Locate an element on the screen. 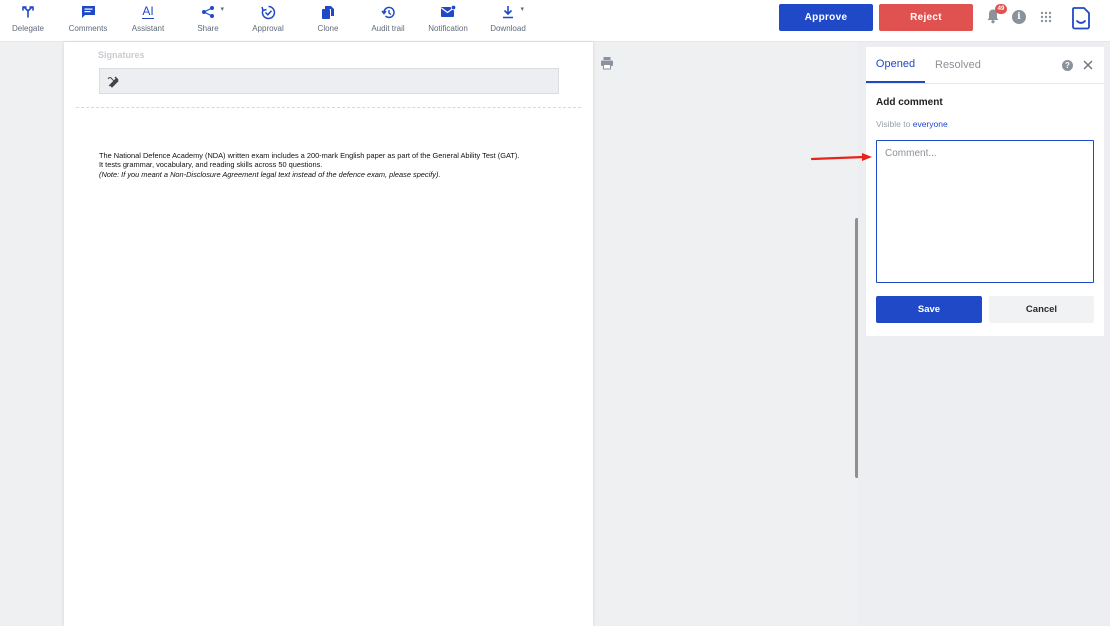  clone-tool: Clone is located at coordinates (328, 20).